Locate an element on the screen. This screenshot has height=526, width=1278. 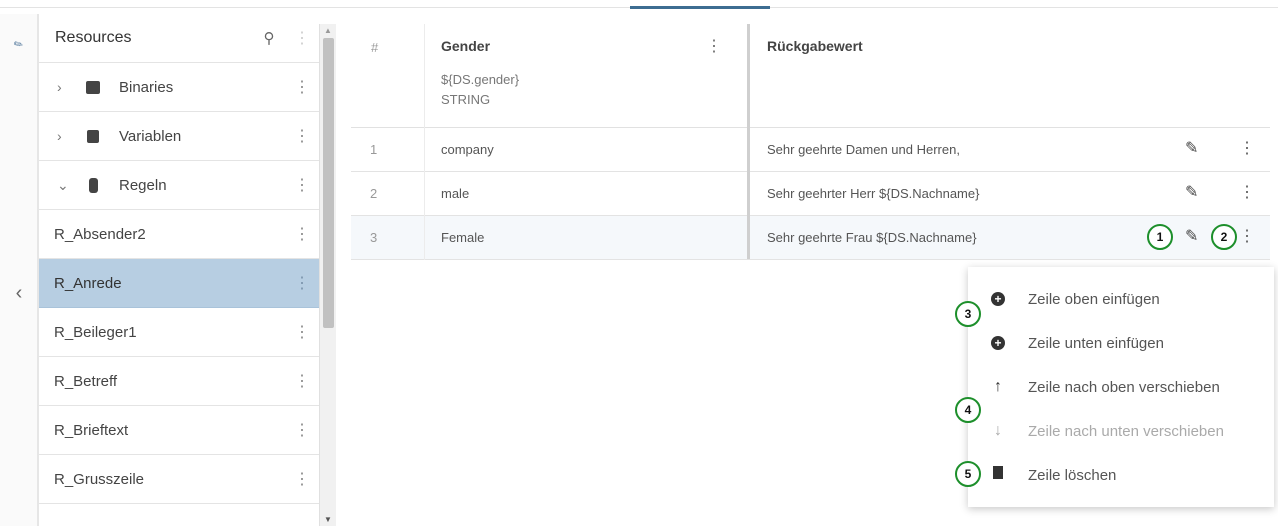
list-item: R_Beileger1 ⋮ is located at coordinates (179, 332).